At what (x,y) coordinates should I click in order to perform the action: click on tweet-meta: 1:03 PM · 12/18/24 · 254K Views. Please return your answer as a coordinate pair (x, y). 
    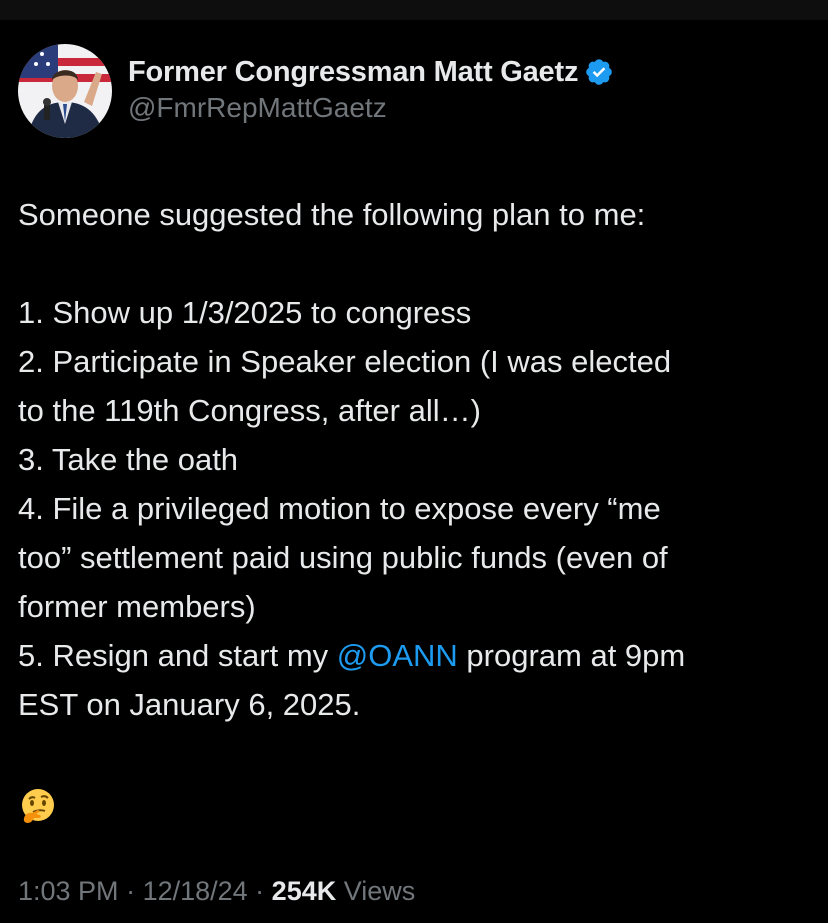
    Looking at the image, I should click on (216, 891).